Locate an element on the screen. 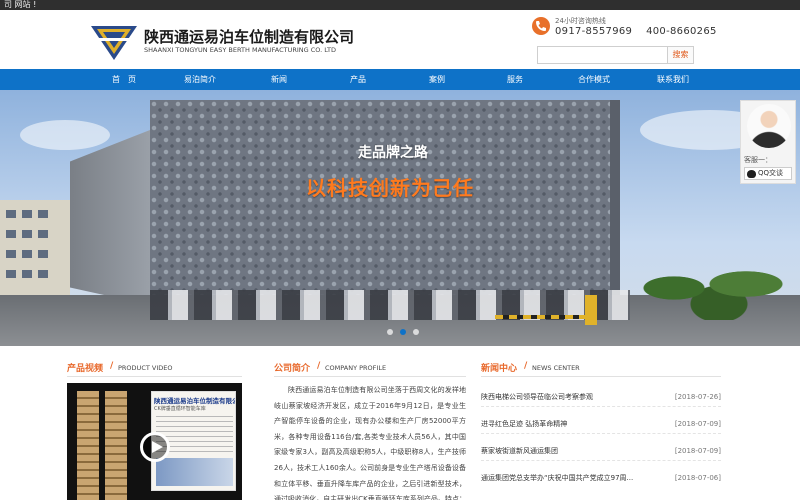  video-card-image is located at coordinates (194, 472).